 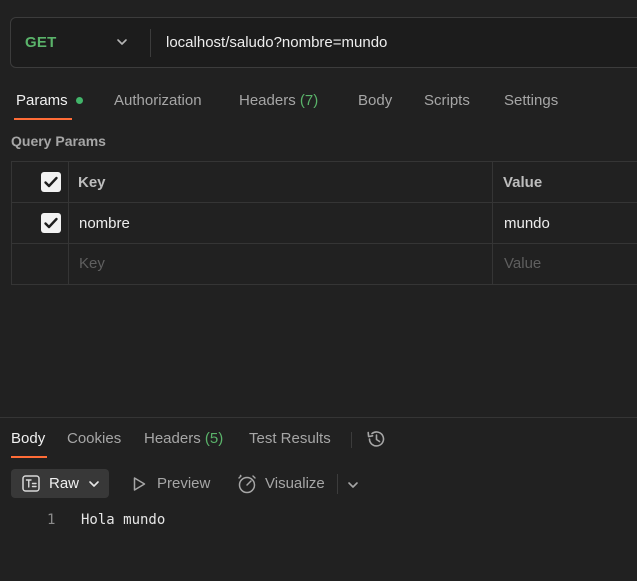 I want to click on tab-separator, so click(x=351, y=440).